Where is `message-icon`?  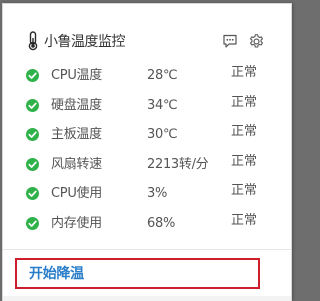 message-icon is located at coordinates (230, 41).